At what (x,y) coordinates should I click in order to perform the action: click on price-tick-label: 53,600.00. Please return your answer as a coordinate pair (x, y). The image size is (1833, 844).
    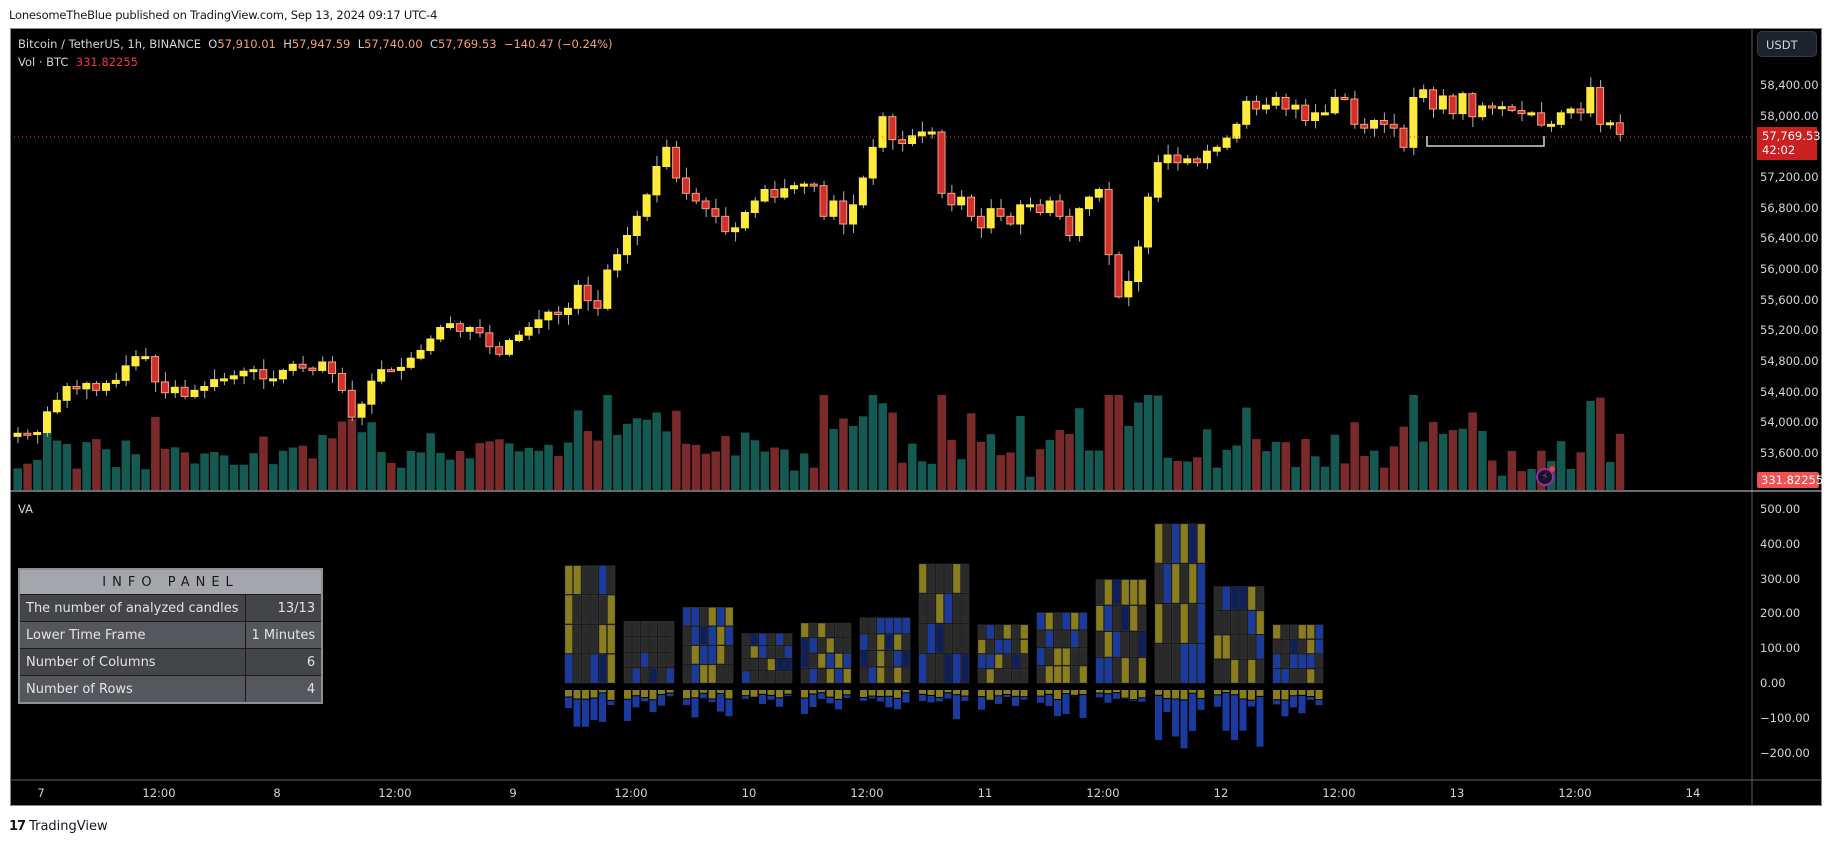
    Looking at the image, I should click on (1789, 453).